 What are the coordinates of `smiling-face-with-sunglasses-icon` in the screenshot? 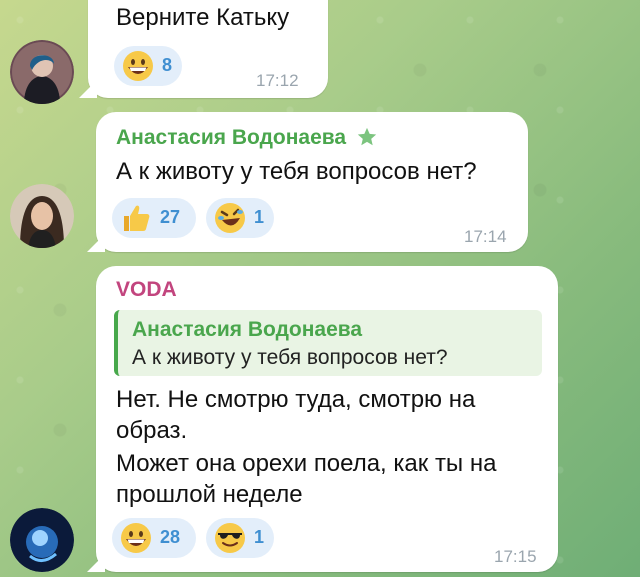 It's located at (230, 538).